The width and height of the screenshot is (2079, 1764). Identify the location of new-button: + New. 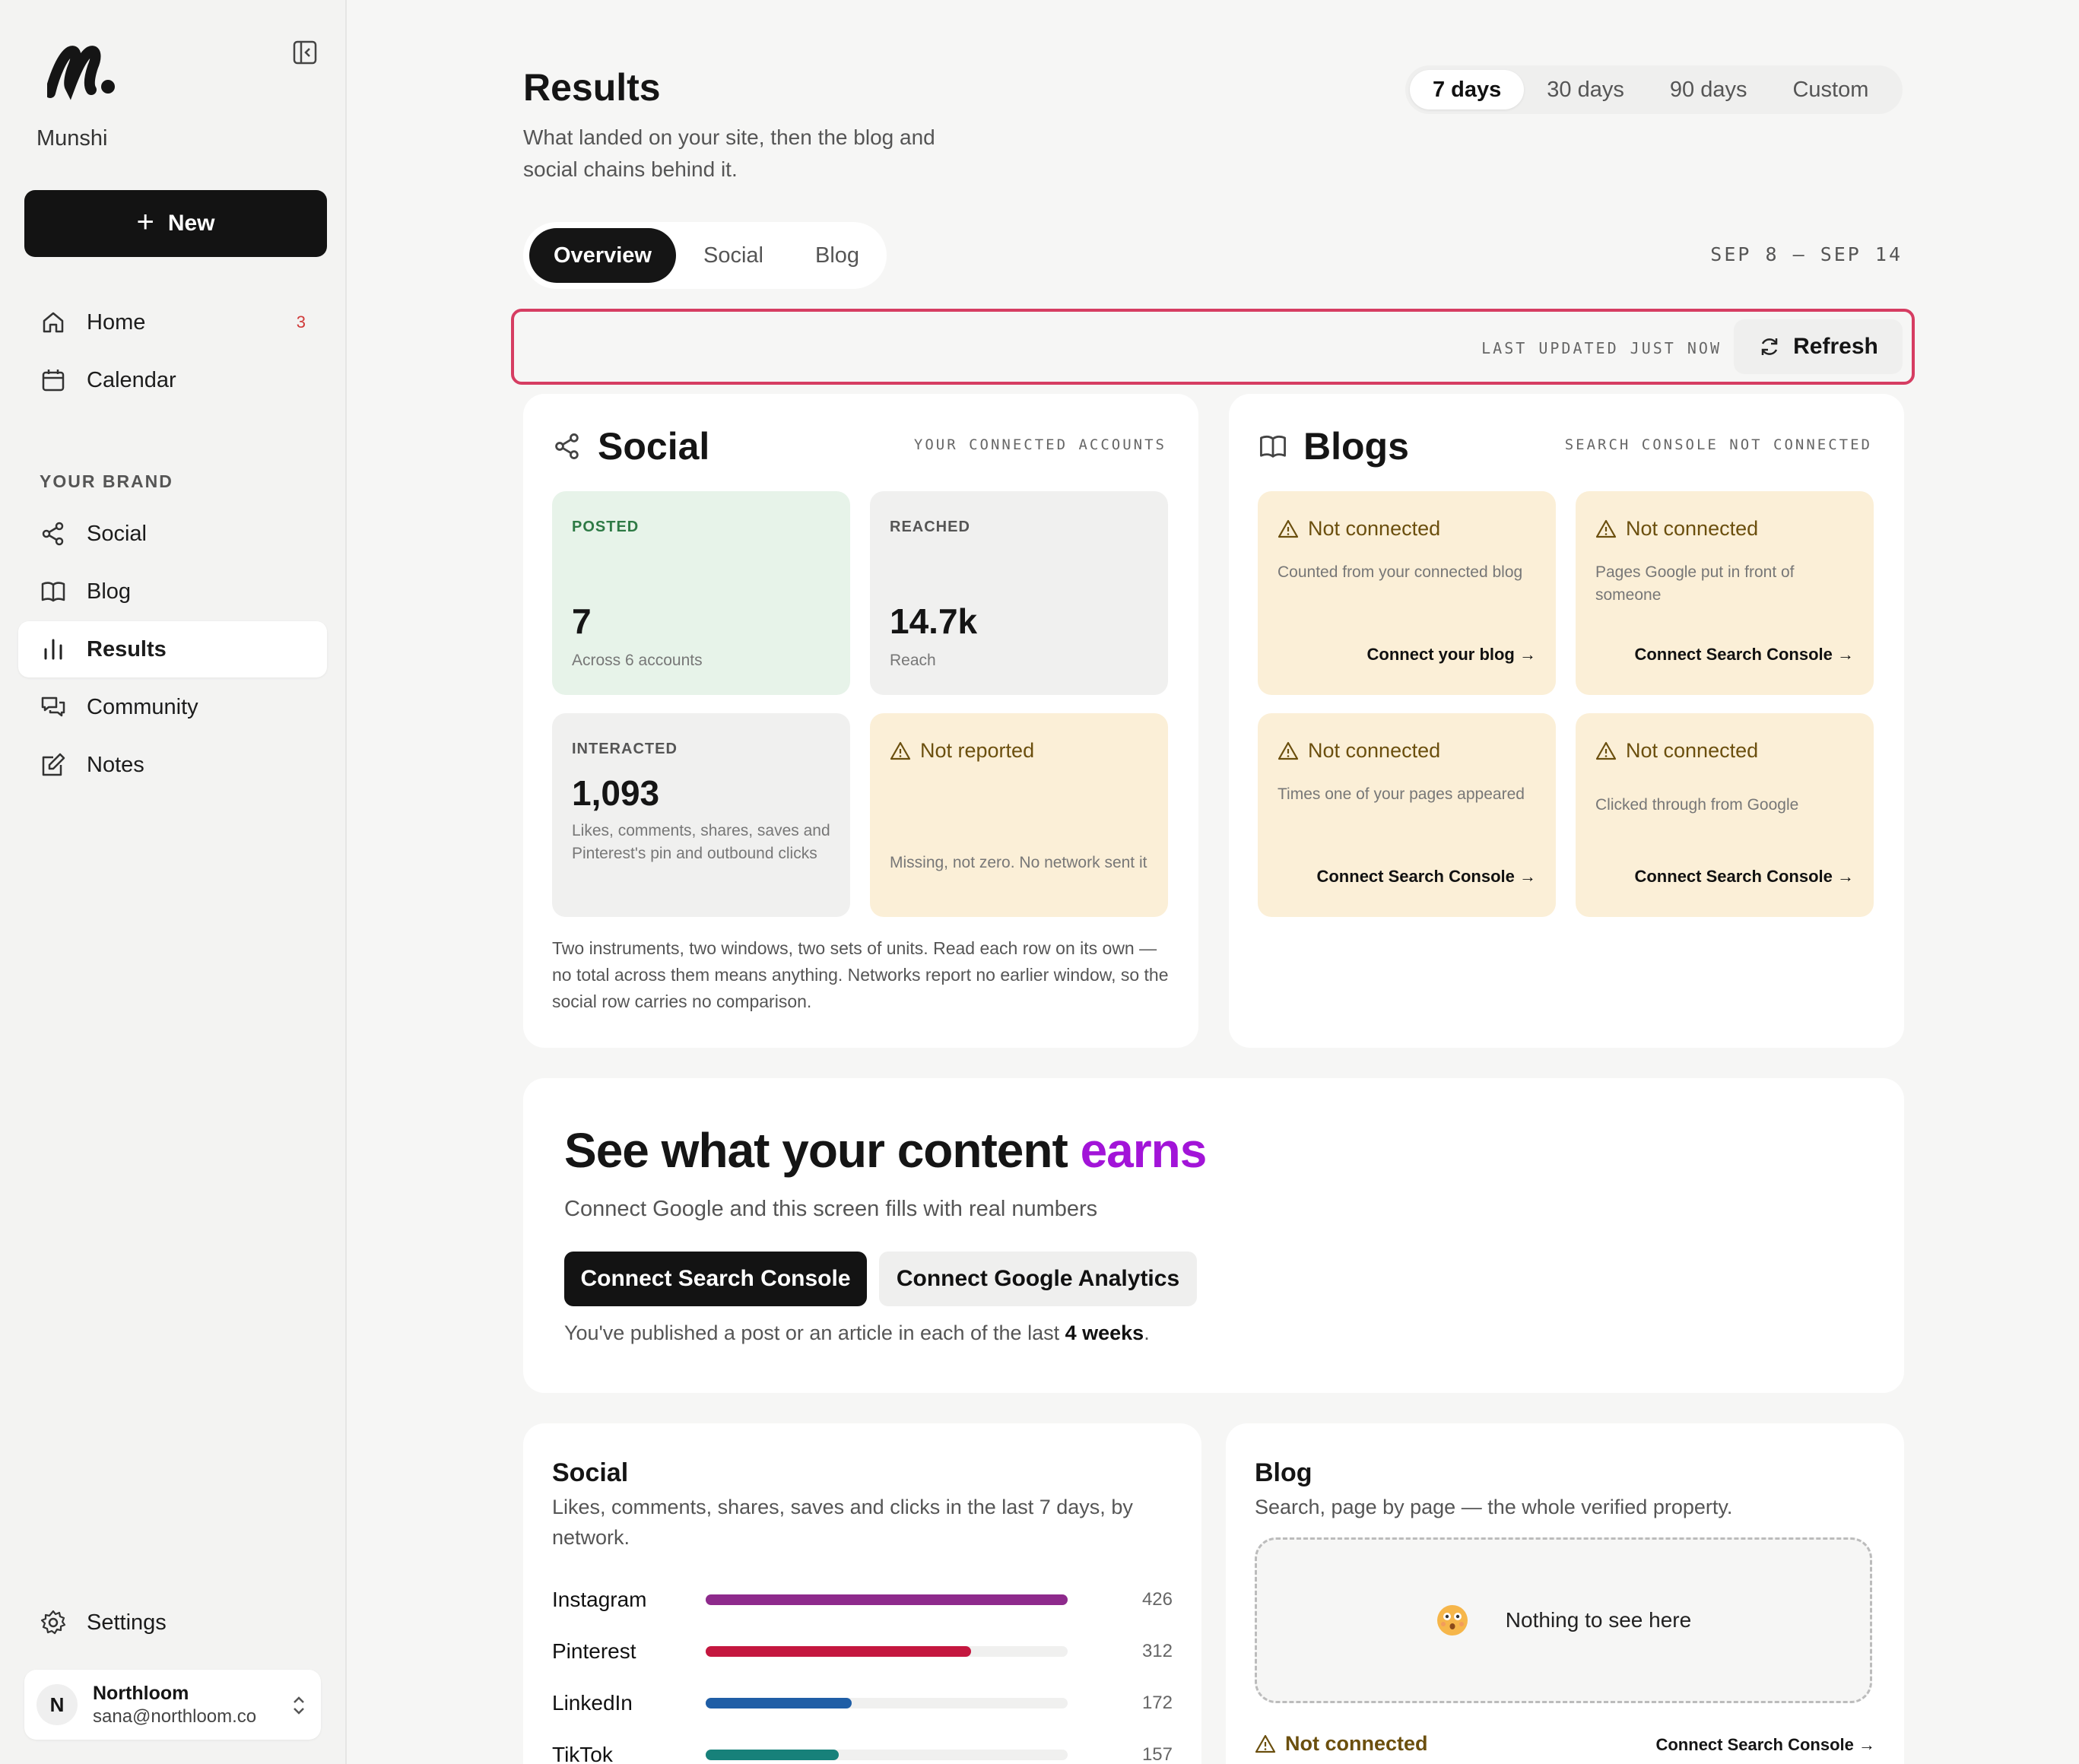
(175, 224).